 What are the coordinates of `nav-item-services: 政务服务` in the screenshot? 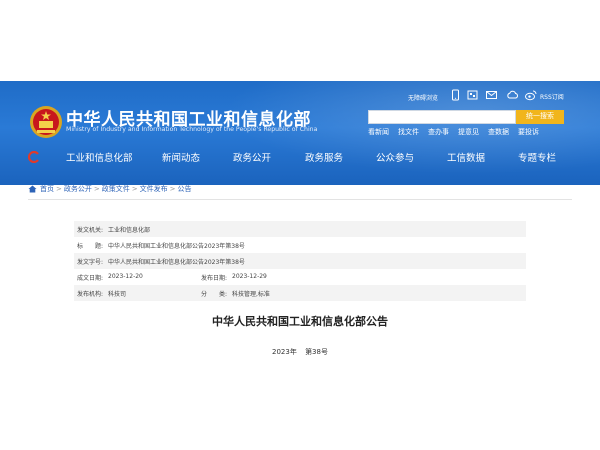 It's located at (324, 157).